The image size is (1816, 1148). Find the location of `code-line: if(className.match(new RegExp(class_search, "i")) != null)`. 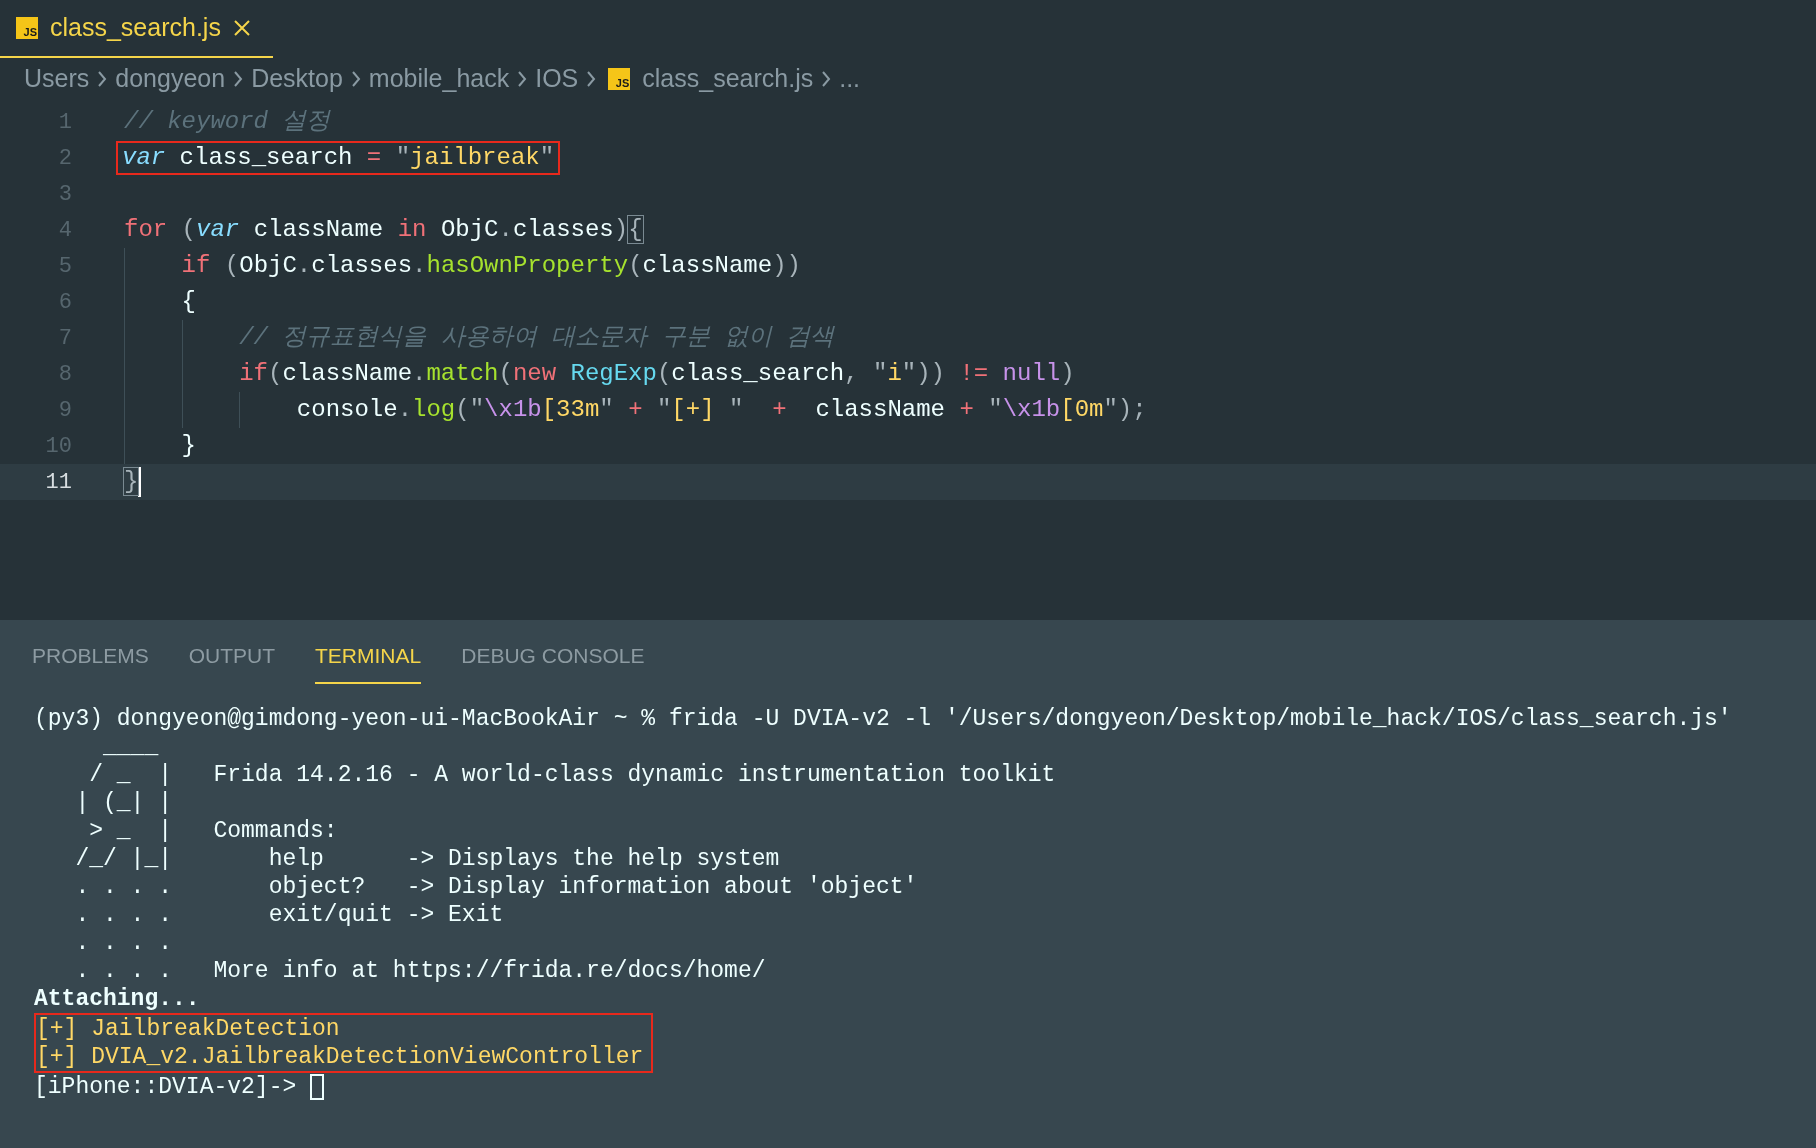

code-line: if(className.match(new RegExp(class_search, "i")) != null) is located at coordinates (656, 374).